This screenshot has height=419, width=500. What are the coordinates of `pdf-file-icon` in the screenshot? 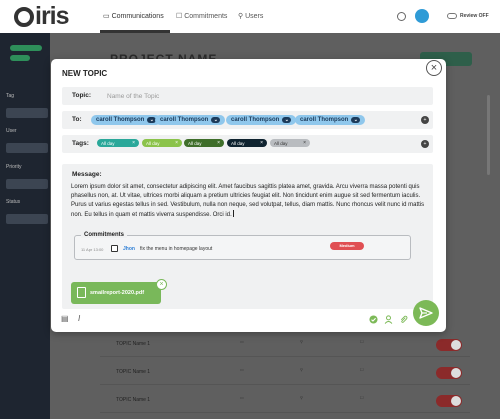 It's located at (81, 292).